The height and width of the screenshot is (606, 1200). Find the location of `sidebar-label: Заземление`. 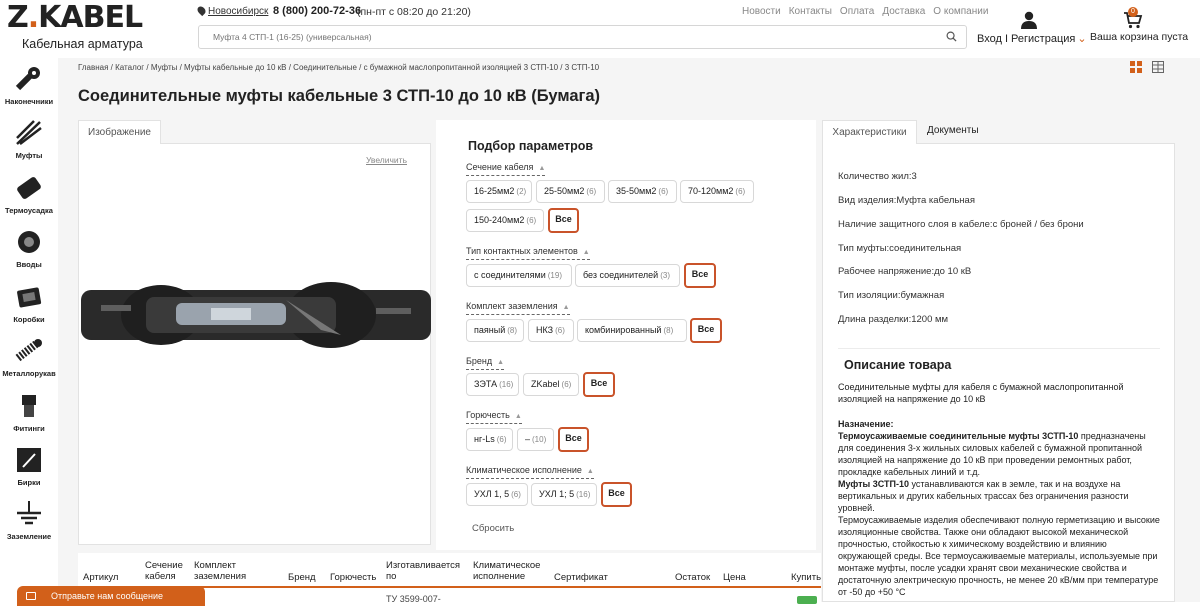

sidebar-label: Заземление is located at coordinates (29, 536).